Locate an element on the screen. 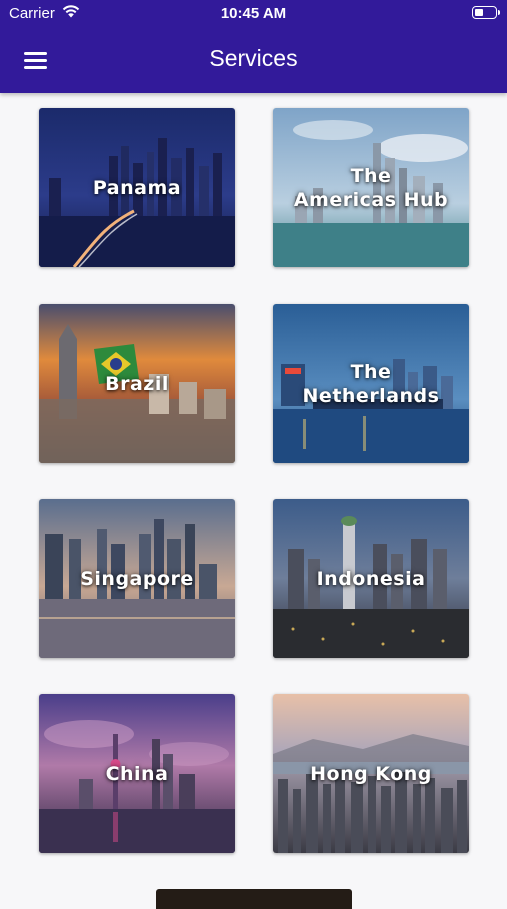 The height and width of the screenshot is (909, 507). status-time: 10:45 AM is located at coordinates (253, 13).